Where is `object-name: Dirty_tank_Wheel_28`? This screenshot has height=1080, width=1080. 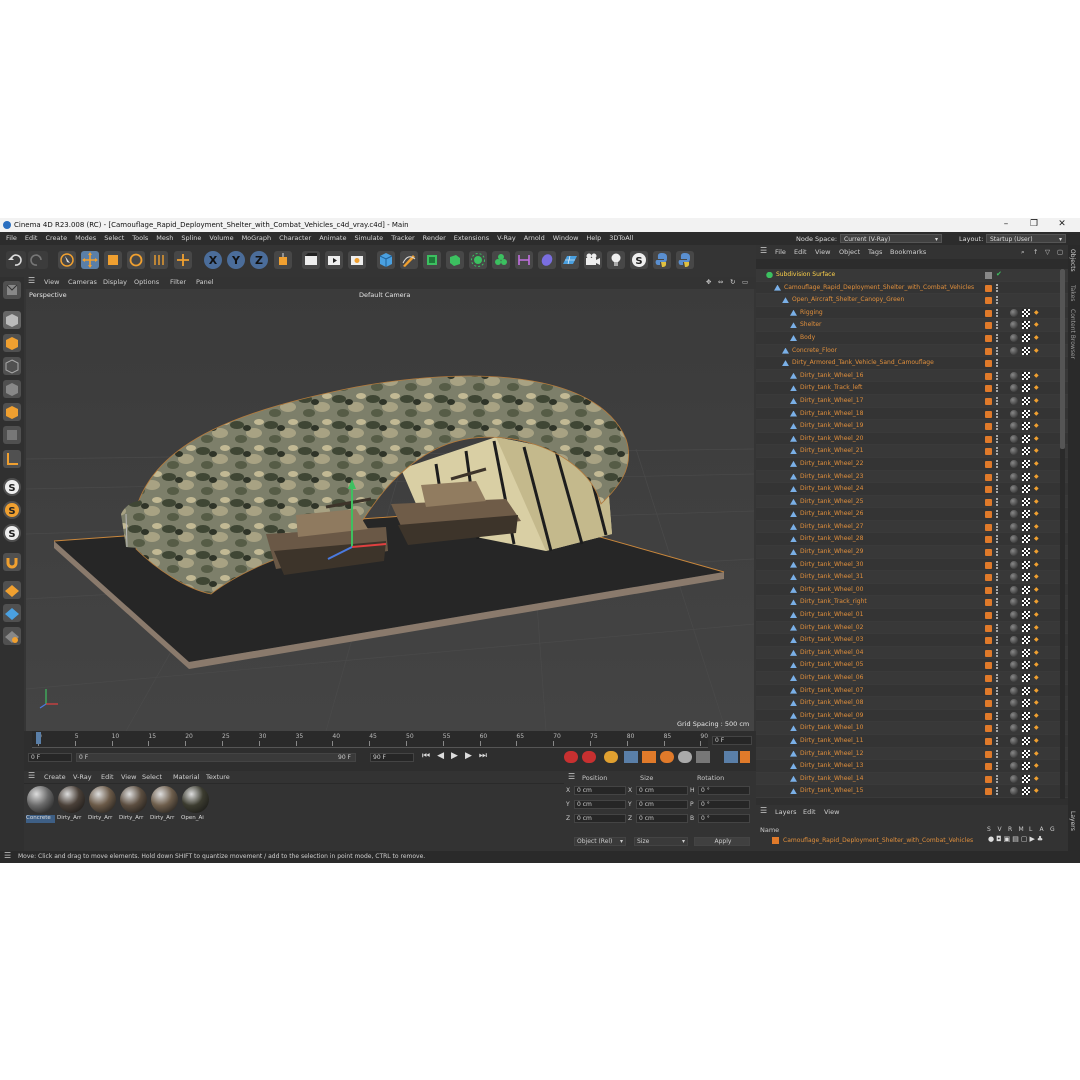 object-name: Dirty_tank_Wheel_28 is located at coordinates (831, 538).